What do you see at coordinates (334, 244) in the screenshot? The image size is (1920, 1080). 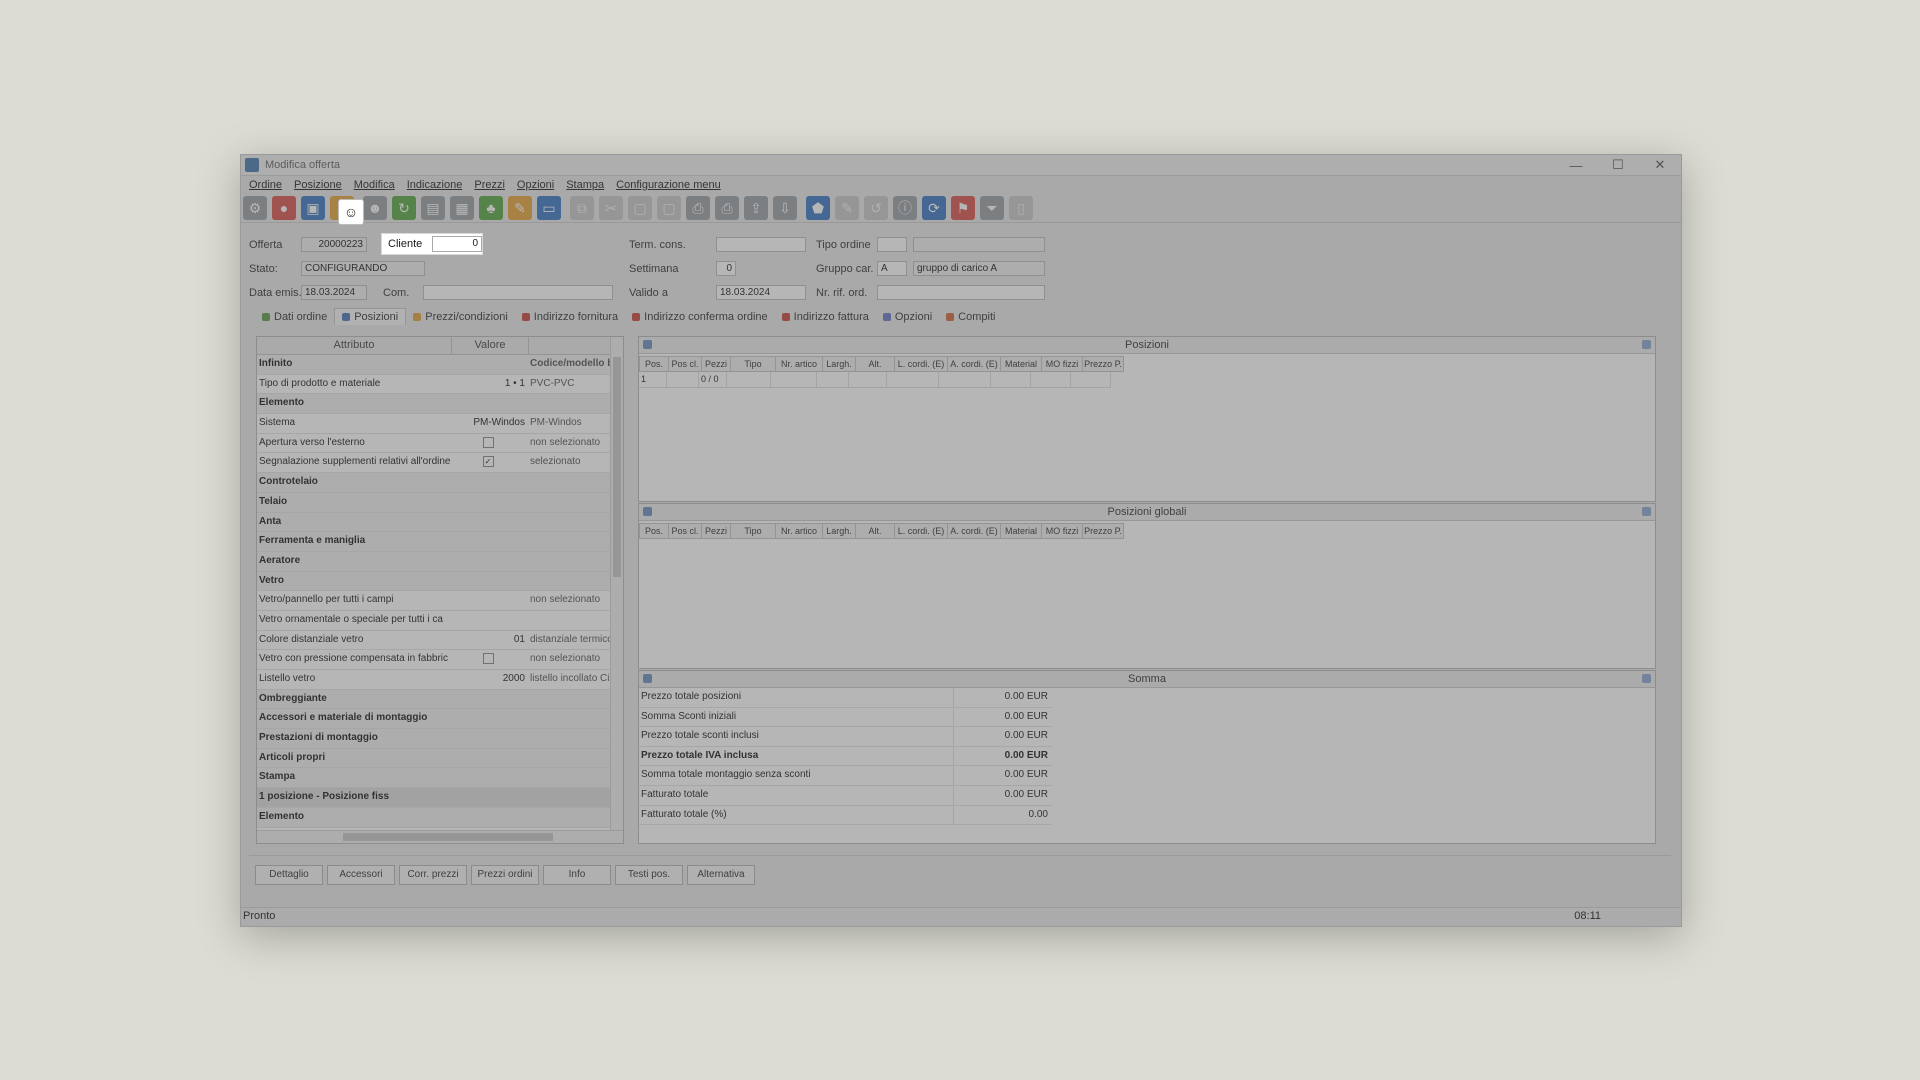 I see `offerta-field: 20000223` at bounding box center [334, 244].